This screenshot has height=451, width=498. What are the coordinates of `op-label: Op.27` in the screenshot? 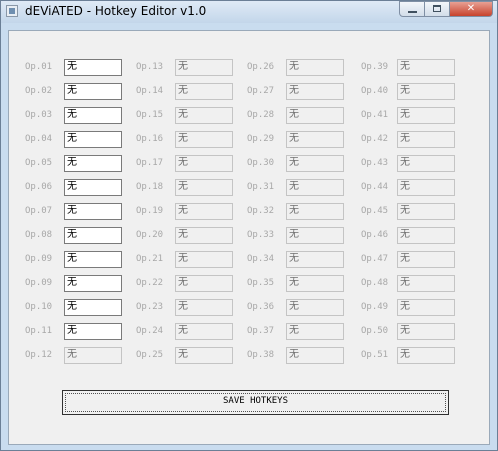 It's located at (261, 91).